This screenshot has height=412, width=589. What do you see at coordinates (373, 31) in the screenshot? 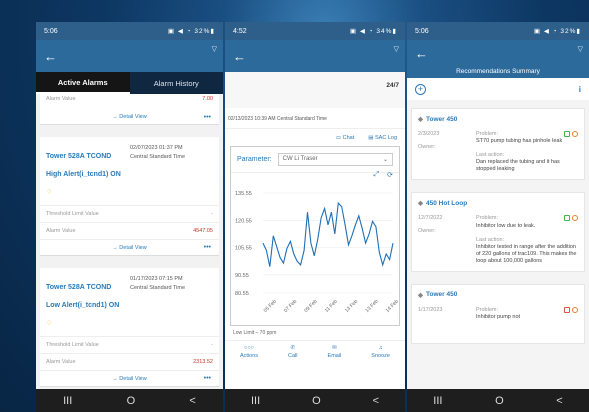
I see `status-icons: ▣ ◀ ◔ 34%▮` at bounding box center [373, 31].